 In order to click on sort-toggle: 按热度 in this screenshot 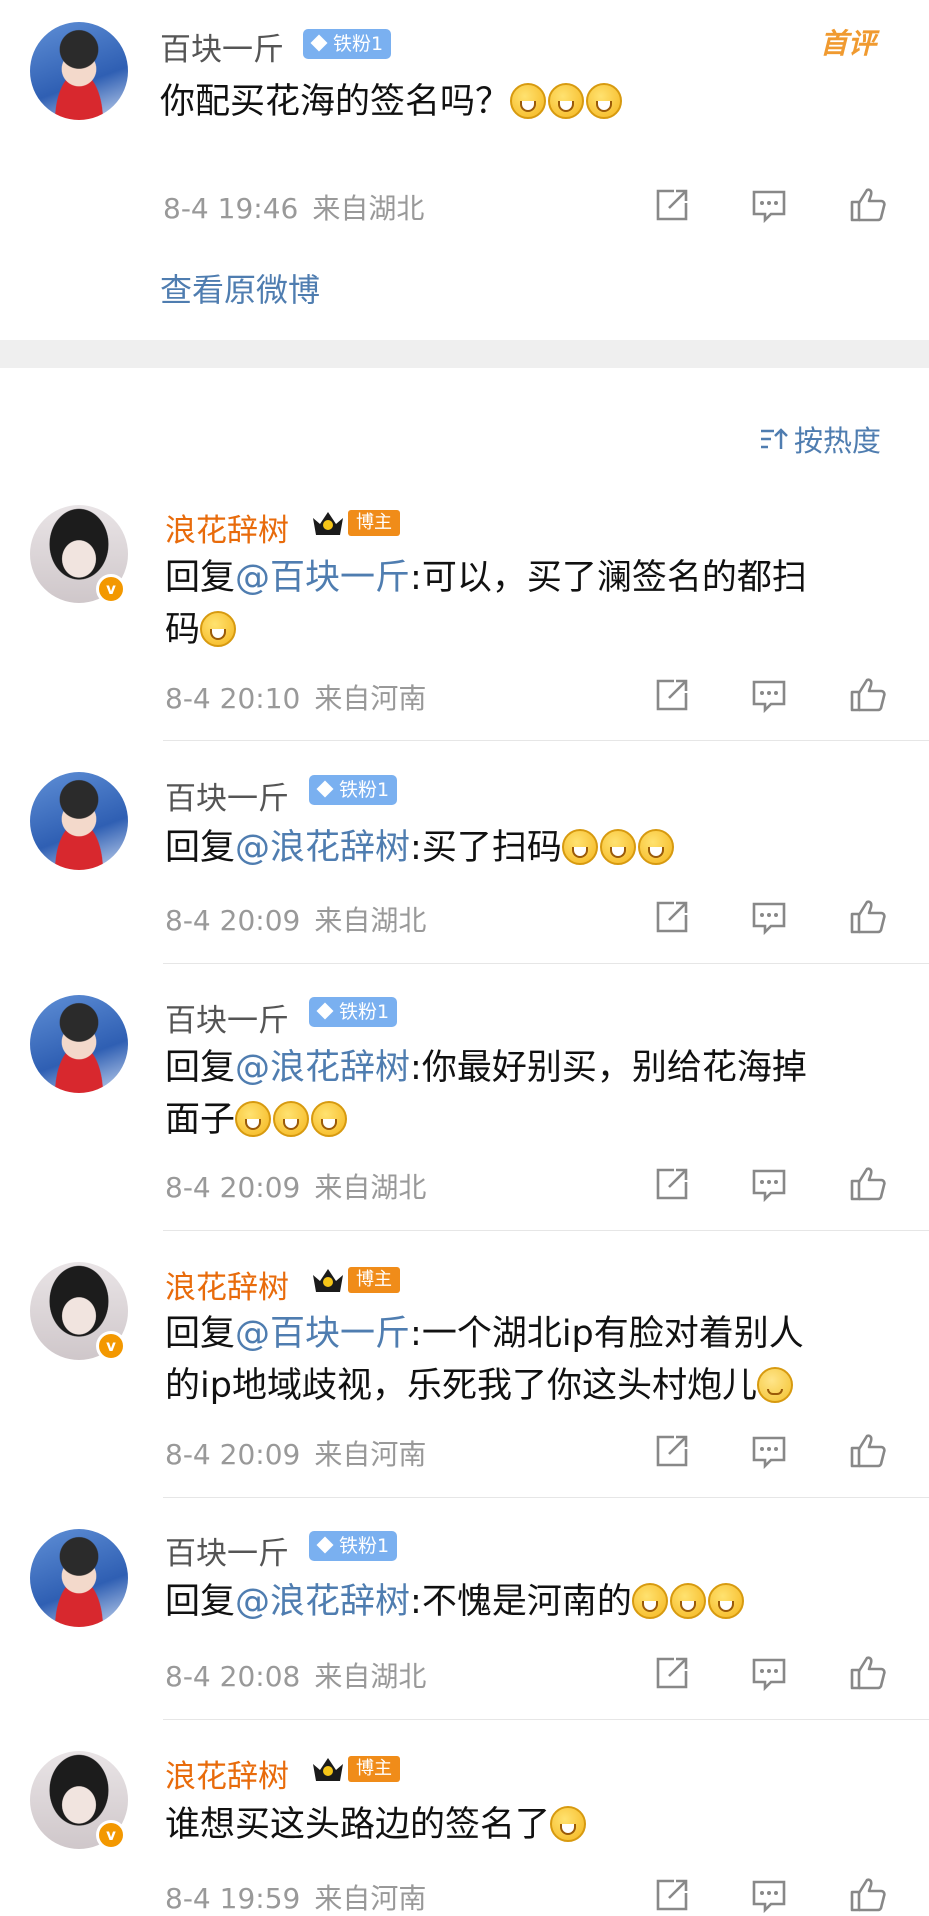, I will do `click(819, 439)`.